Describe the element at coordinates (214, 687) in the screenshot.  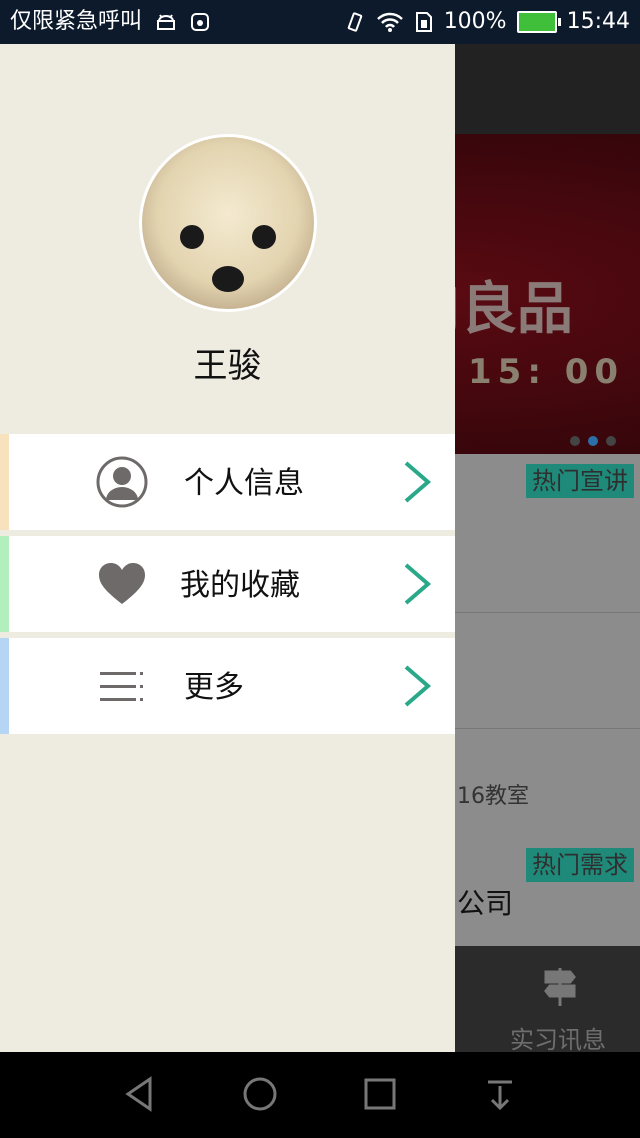
I see `menu-label-more: 更多` at that location.